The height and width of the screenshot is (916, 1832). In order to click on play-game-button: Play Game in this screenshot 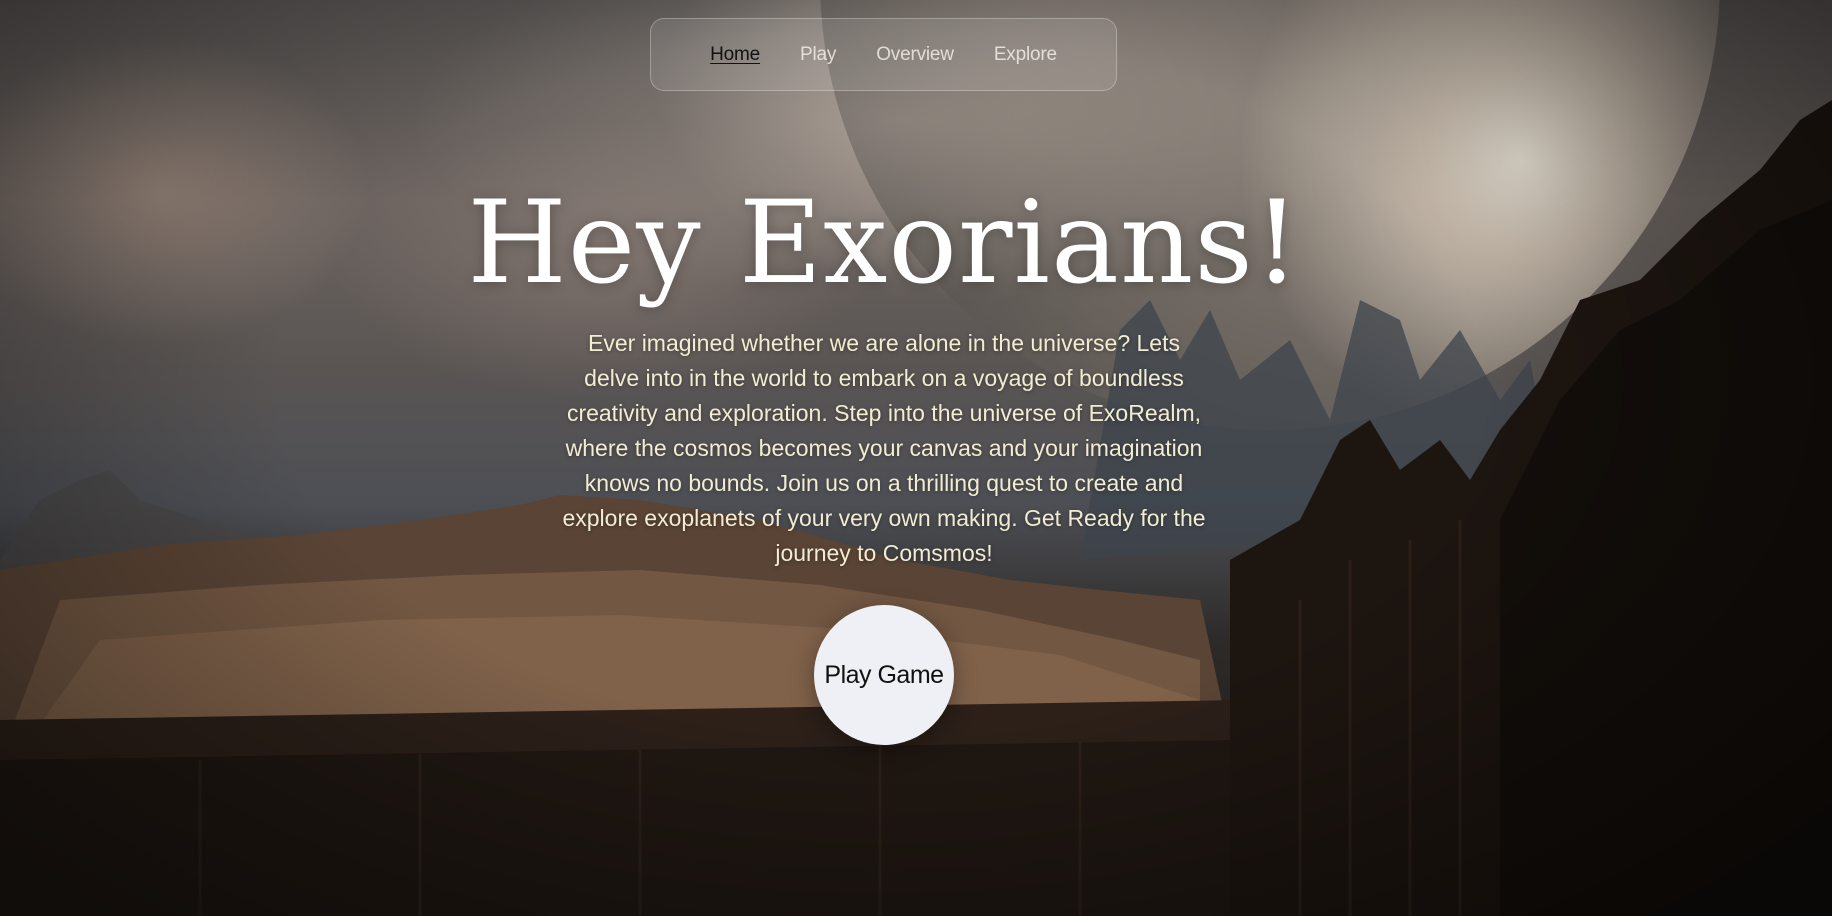, I will do `click(884, 675)`.